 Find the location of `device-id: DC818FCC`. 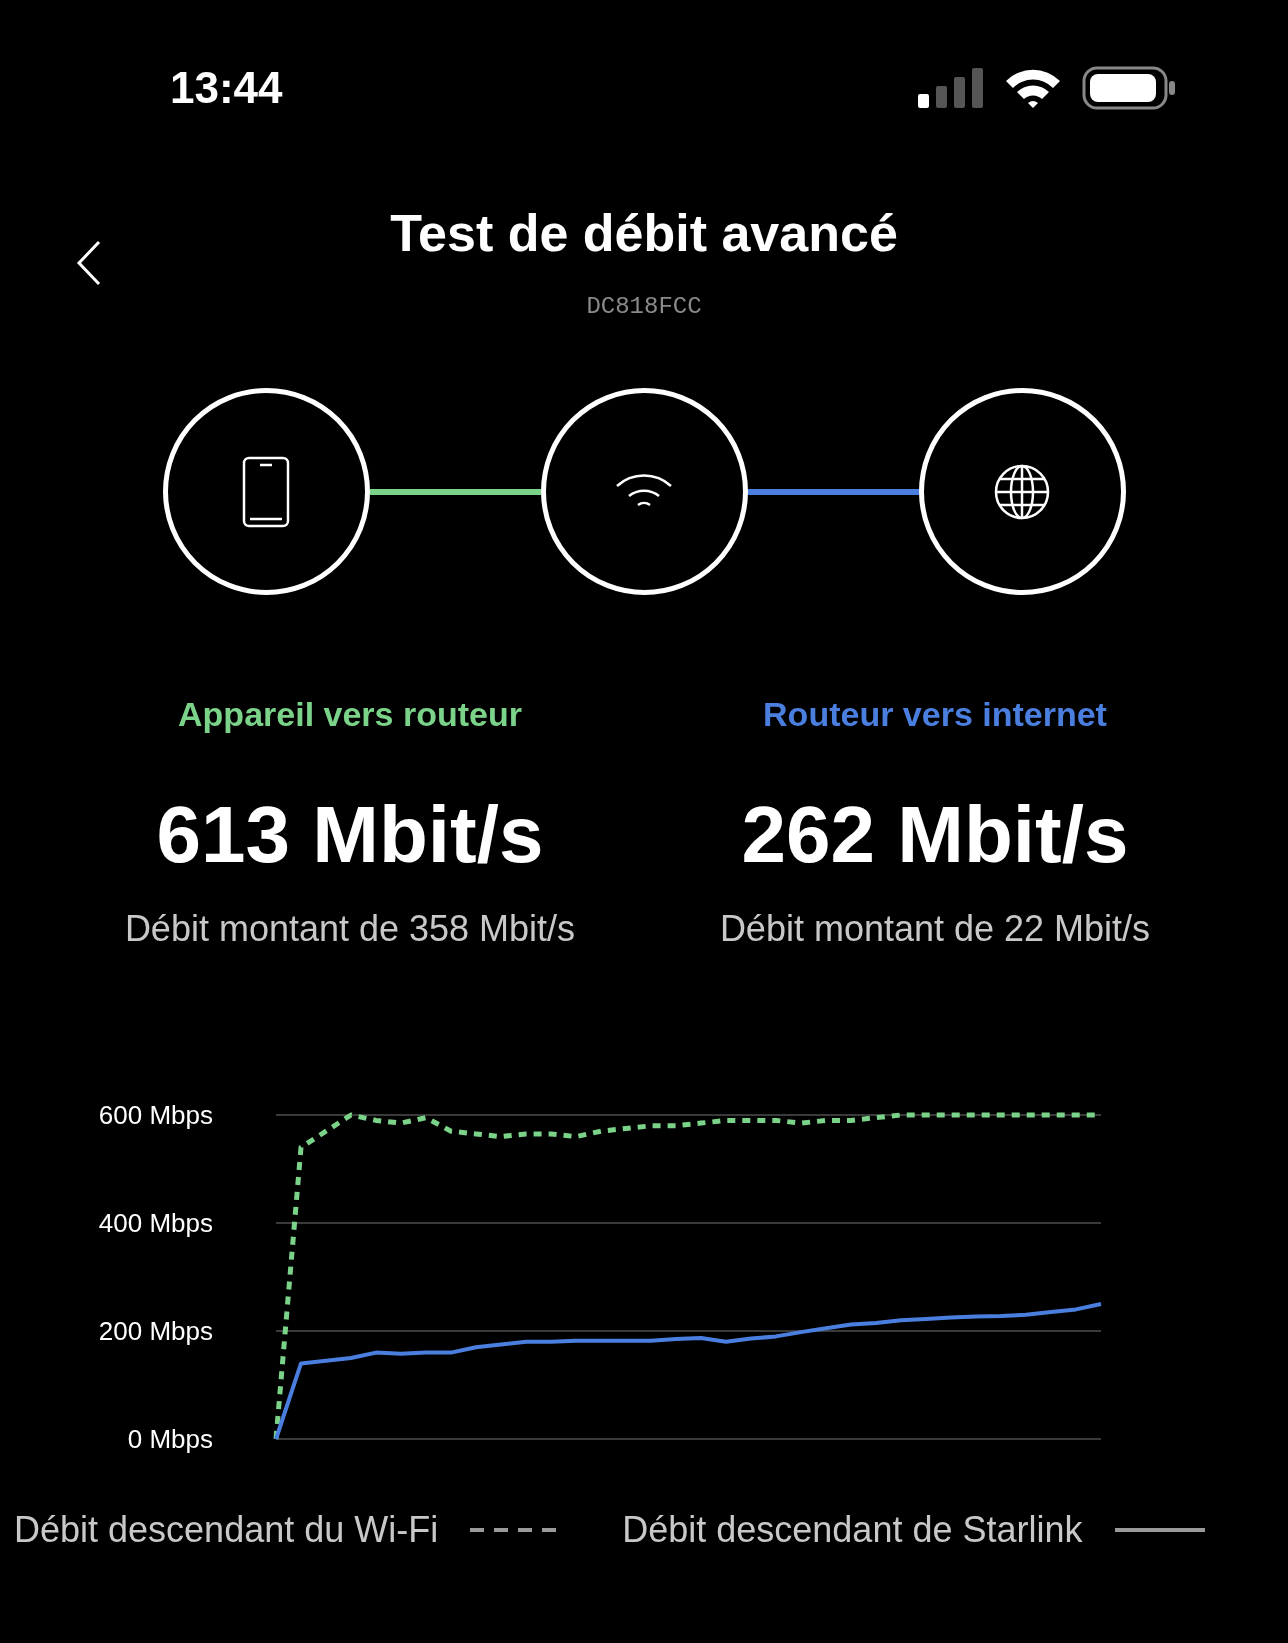

device-id: DC818FCC is located at coordinates (644, 307).